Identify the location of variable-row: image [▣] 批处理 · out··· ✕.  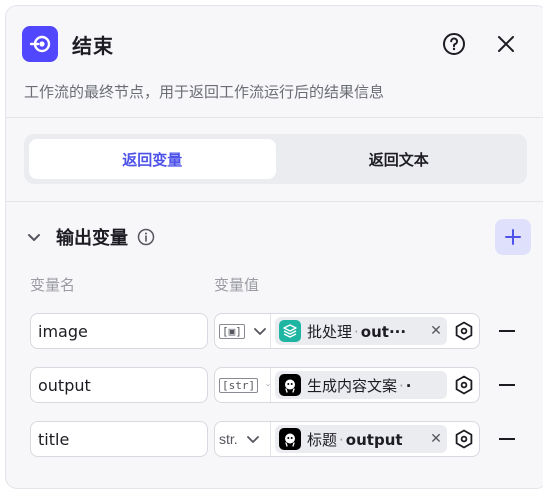
(280, 331).